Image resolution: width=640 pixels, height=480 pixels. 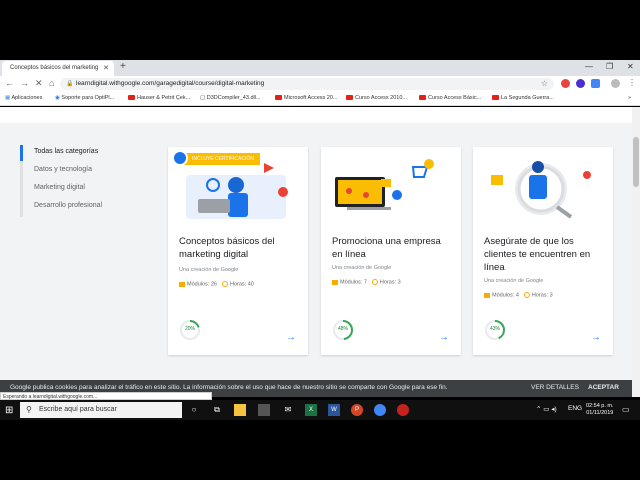 What do you see at coordinates (630, 66) in the screenshot?
I see `close-window-icon: ✕` at bounding box center [630, 66].